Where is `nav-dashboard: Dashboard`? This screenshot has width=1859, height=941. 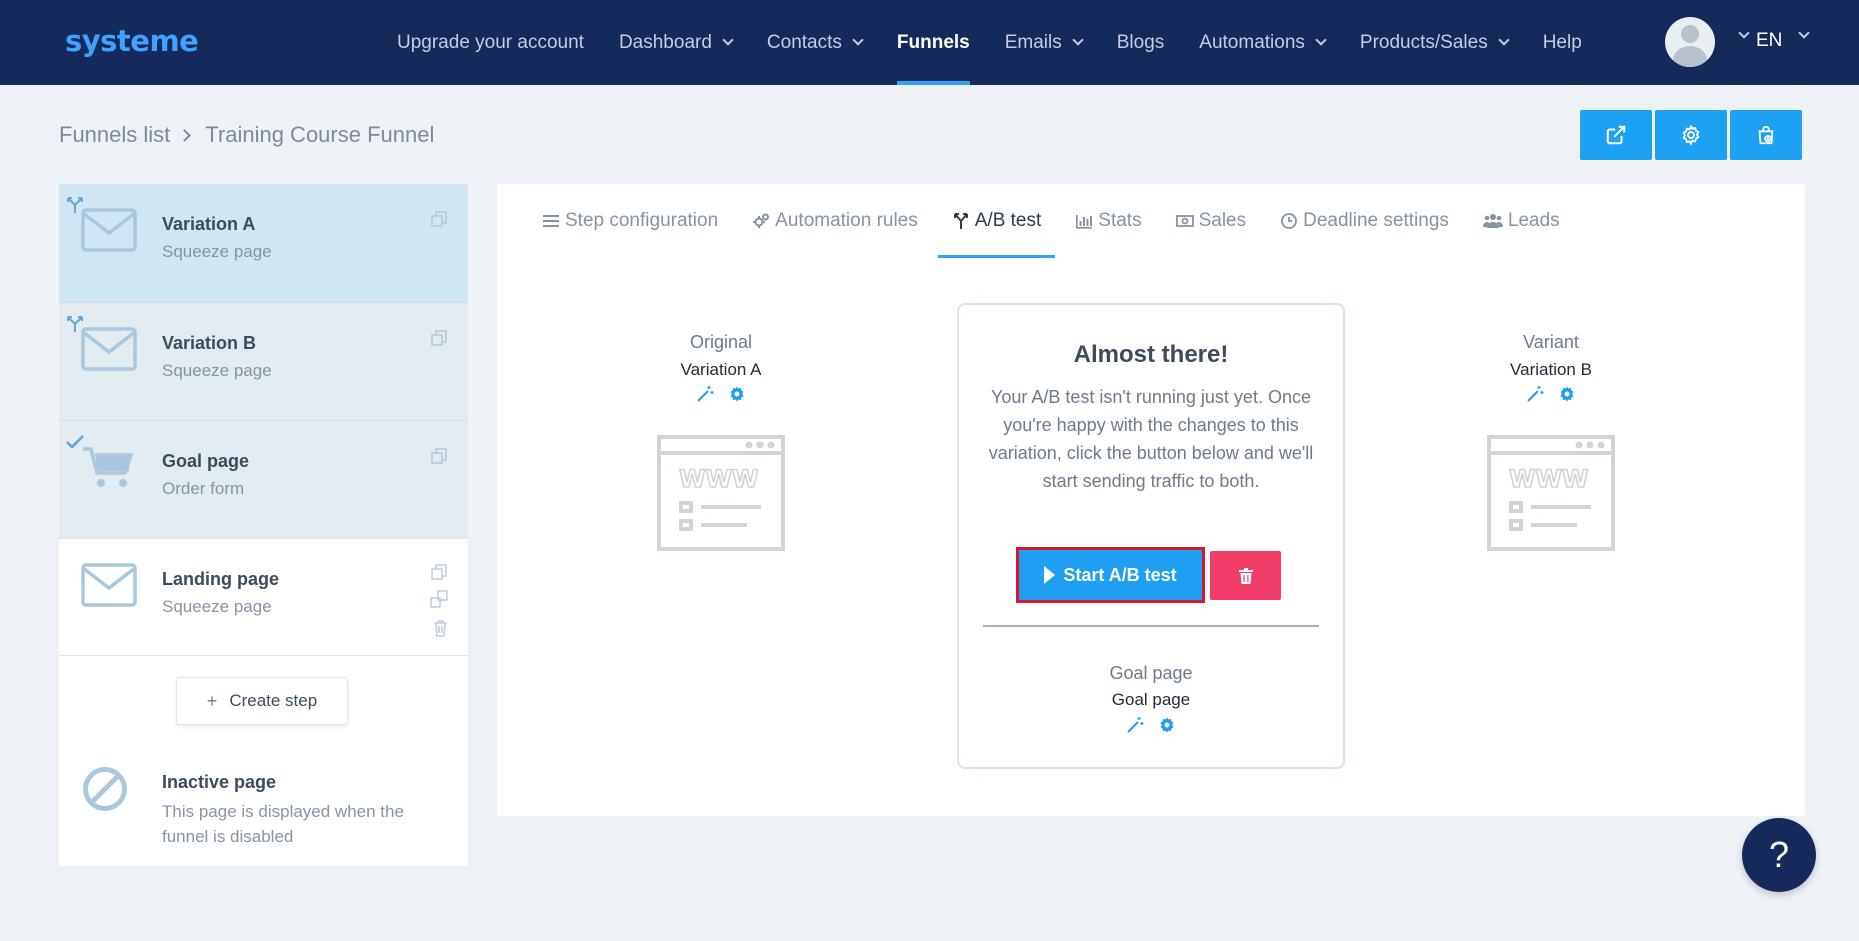
nav-dashboard: Dashboard is located at coordinates (676, 42).